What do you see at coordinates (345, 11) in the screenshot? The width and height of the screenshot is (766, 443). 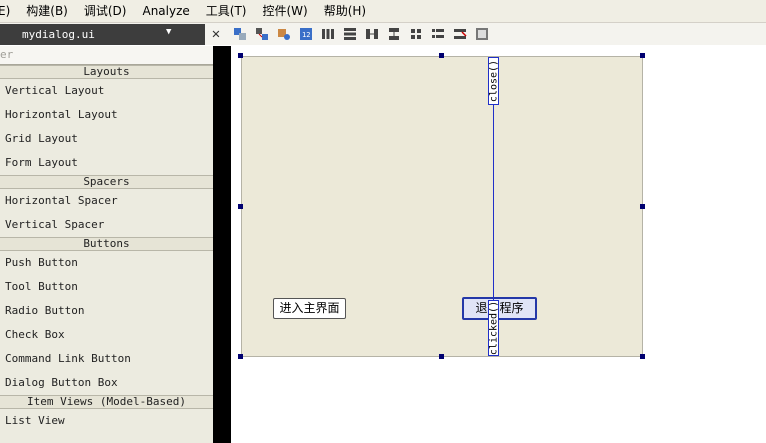 I see `menu-item: 帮助(H)` at bounding box center [345, 11].